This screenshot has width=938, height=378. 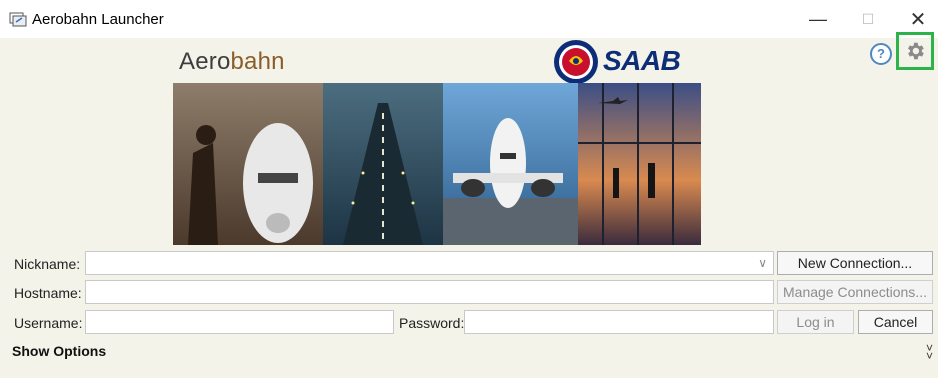 I want to click on settings-button, so click(x=915, y=51).